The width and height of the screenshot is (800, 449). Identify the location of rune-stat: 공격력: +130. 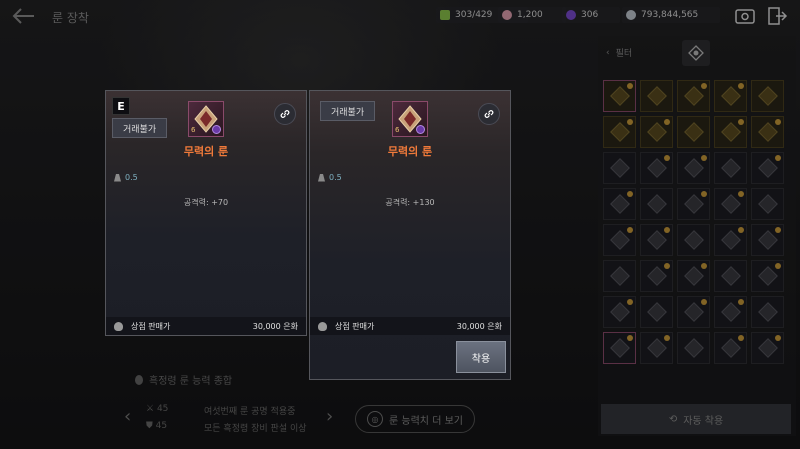
(410, 202).